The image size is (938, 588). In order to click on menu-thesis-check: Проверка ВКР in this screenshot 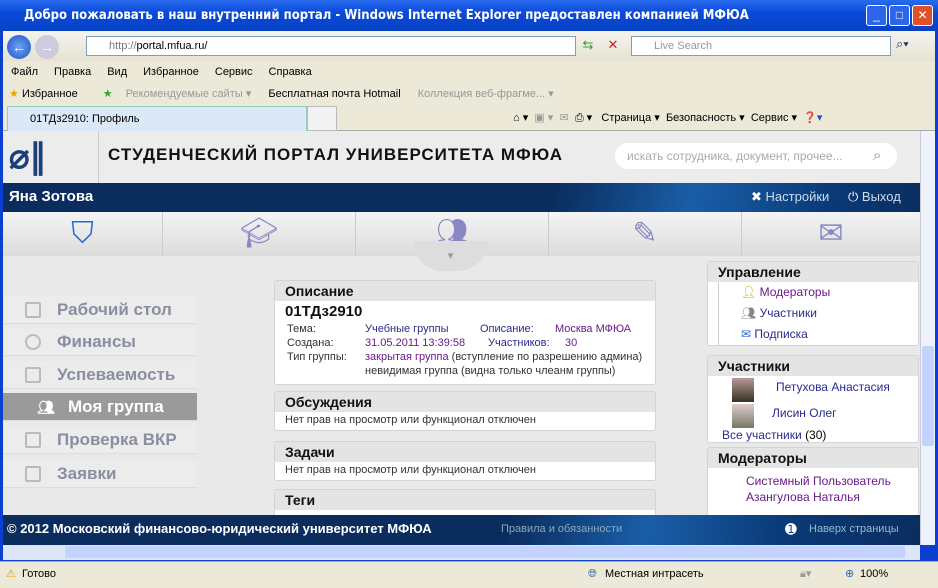, I will do `click(100, 440)`.